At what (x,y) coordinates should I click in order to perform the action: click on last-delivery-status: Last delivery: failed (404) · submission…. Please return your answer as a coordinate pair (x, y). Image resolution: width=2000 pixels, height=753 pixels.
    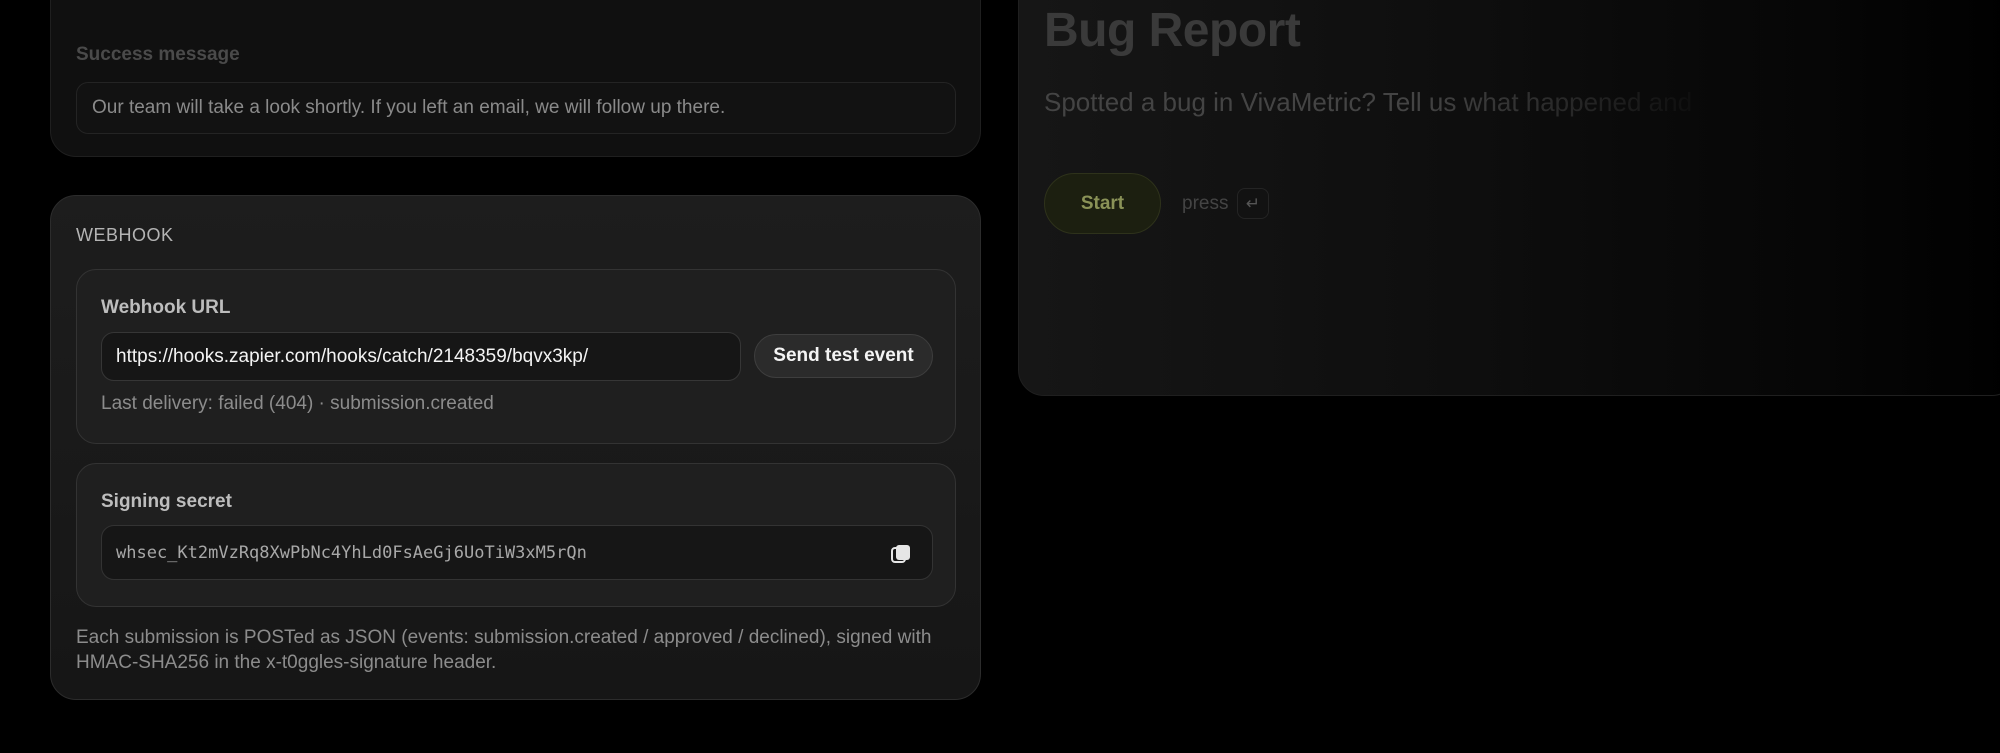
    Looking at the image, I should click on (297, 403).